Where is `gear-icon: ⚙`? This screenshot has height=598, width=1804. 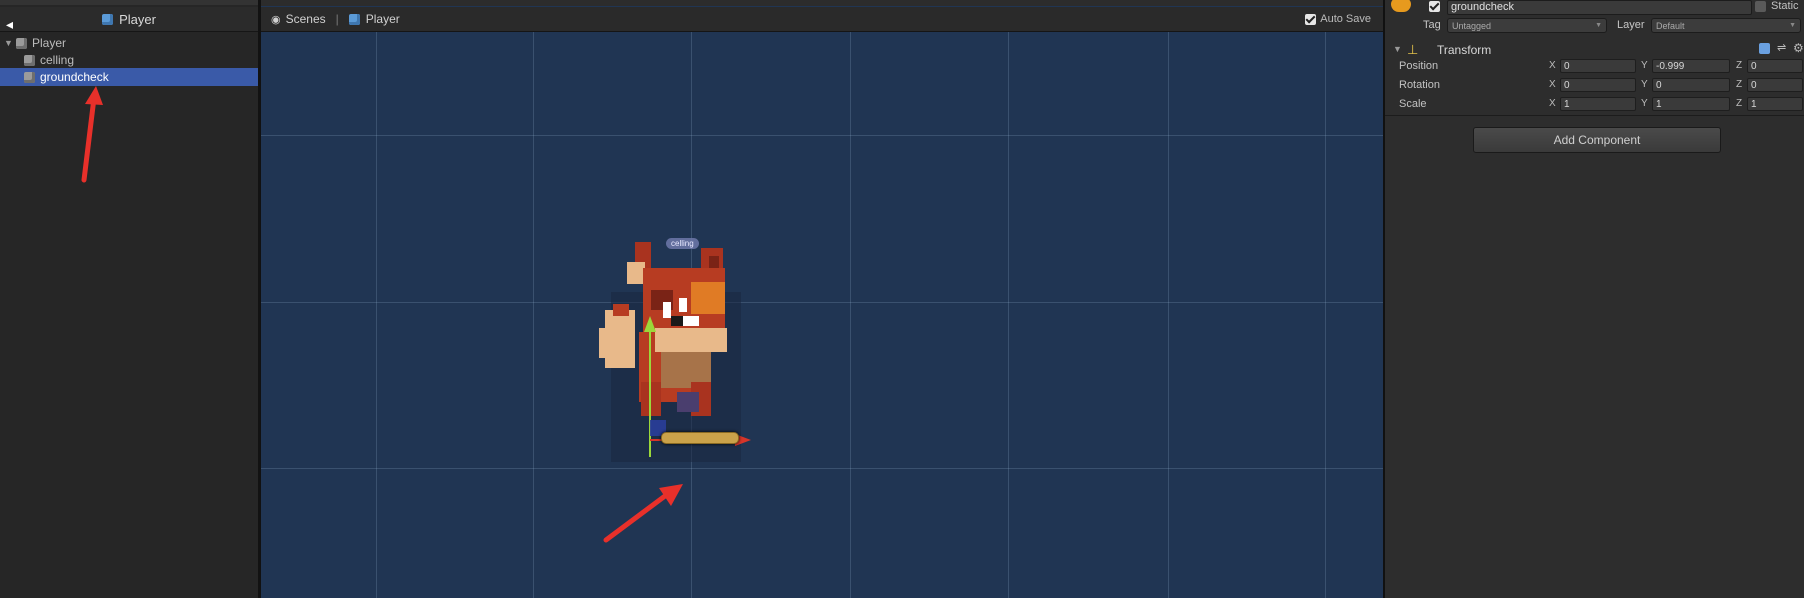
gear-icon: ⚙ is located at coordinates (1798, 48).